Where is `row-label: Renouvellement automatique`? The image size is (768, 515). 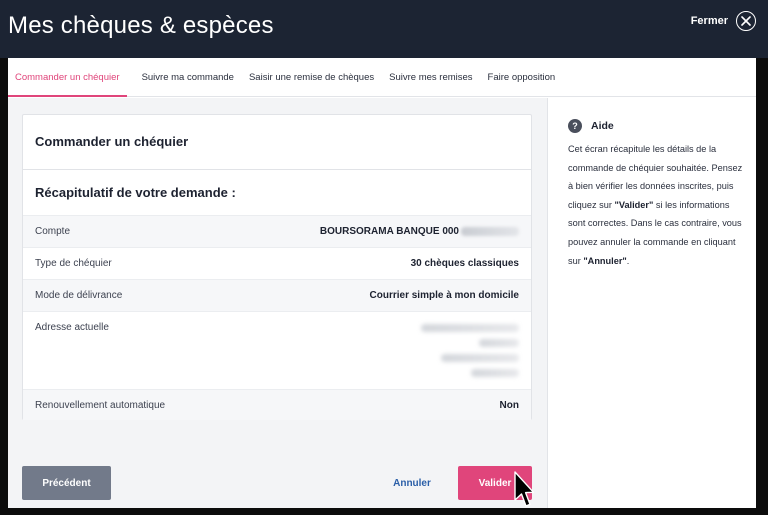
row-label: Renouvellement automatique is located at coordinates (100, 405).